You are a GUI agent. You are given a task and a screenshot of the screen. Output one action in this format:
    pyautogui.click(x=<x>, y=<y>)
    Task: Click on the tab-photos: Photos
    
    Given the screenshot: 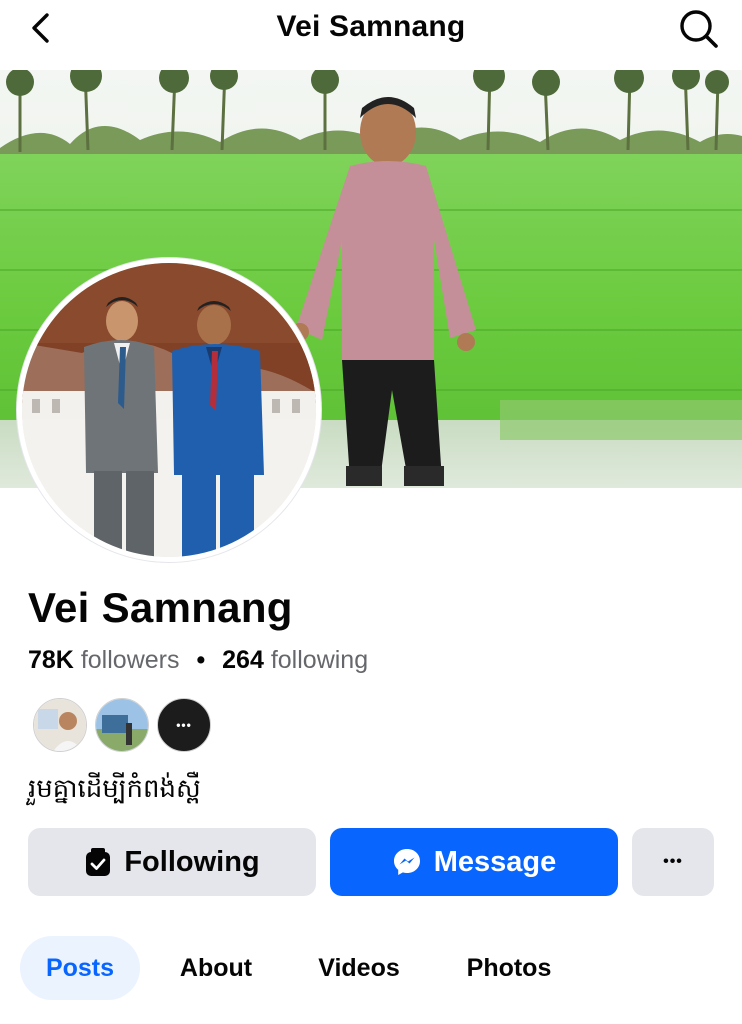 What is the action you would take?
    pyautogui.click(x=509, y=968)
    